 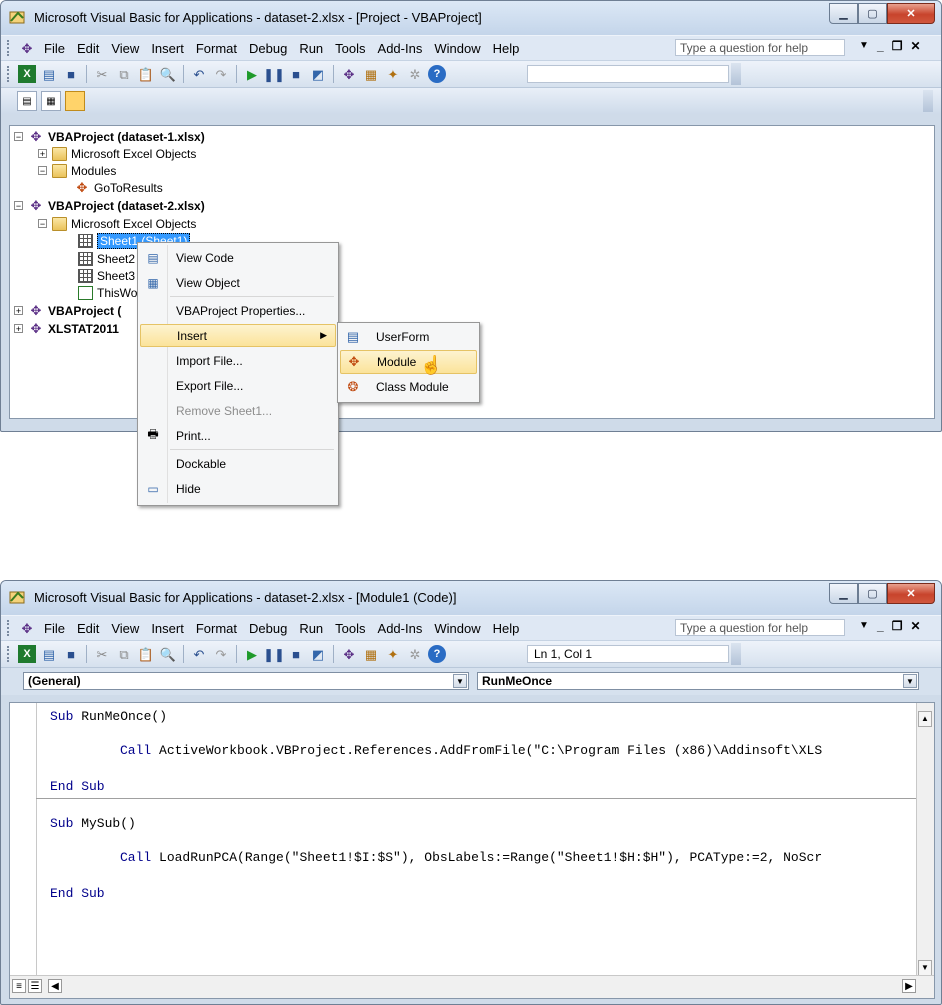 I want to click on full-module-view-icon: ☰, so click(x=35, y=986).